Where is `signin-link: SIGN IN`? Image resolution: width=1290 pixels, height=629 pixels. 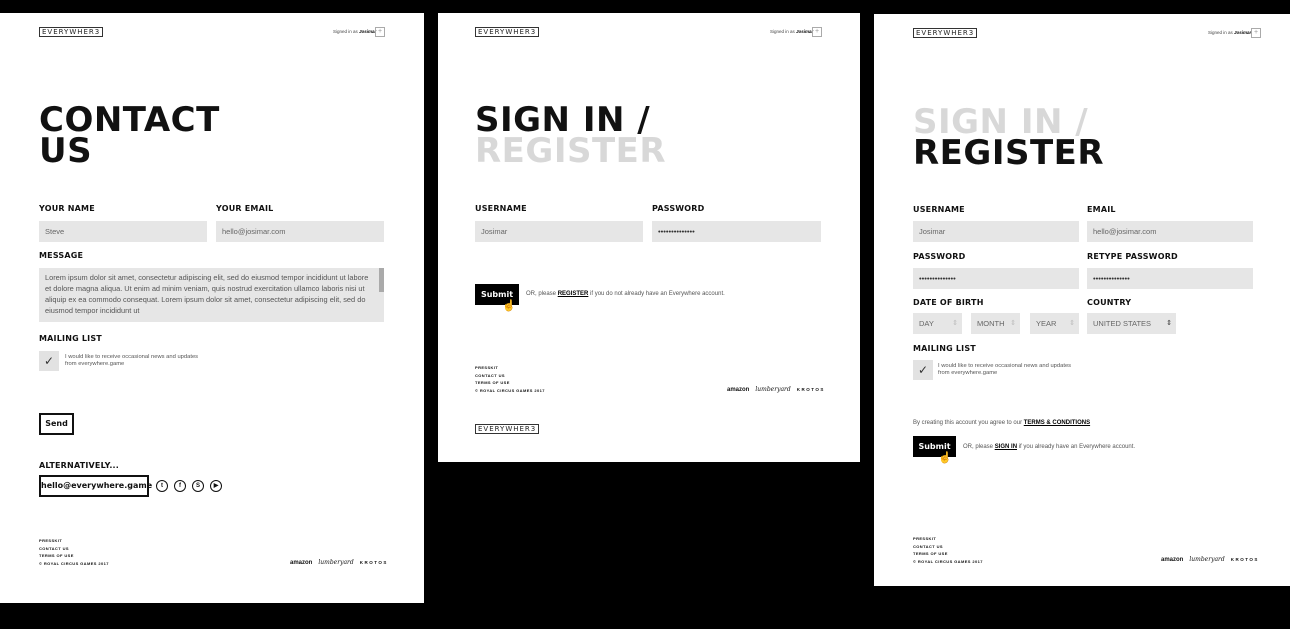 signin-link: SIGN IN is located at coordinates (1006, 447).